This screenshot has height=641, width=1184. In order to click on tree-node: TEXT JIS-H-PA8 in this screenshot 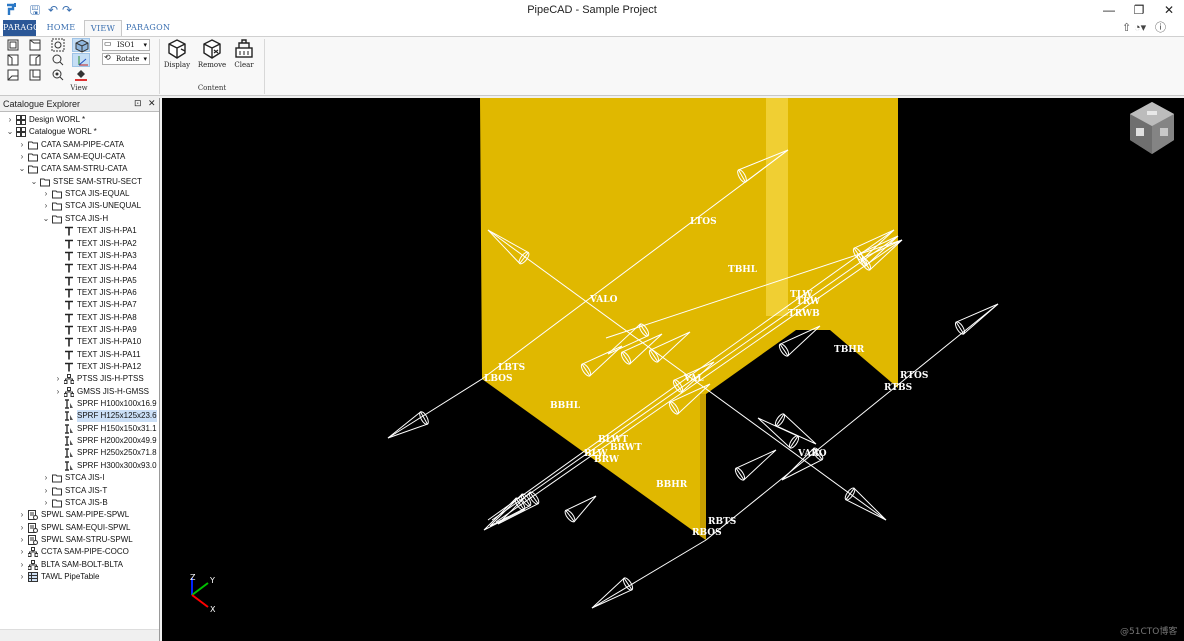, I will do `click(79, 318)`.